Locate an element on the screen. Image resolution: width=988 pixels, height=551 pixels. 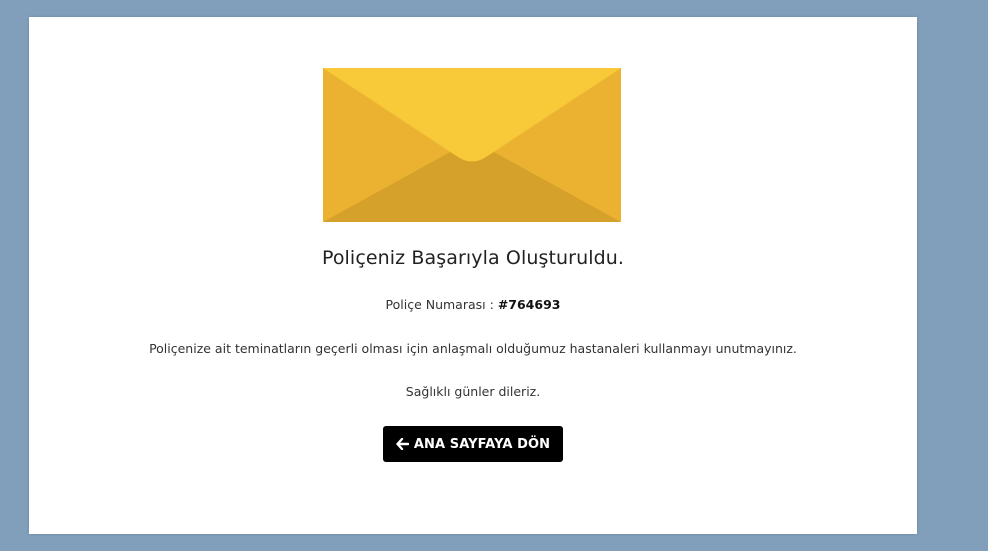
policy-number-line: Poliçe Numarası : #764693 is located at coordinates (473, 304).